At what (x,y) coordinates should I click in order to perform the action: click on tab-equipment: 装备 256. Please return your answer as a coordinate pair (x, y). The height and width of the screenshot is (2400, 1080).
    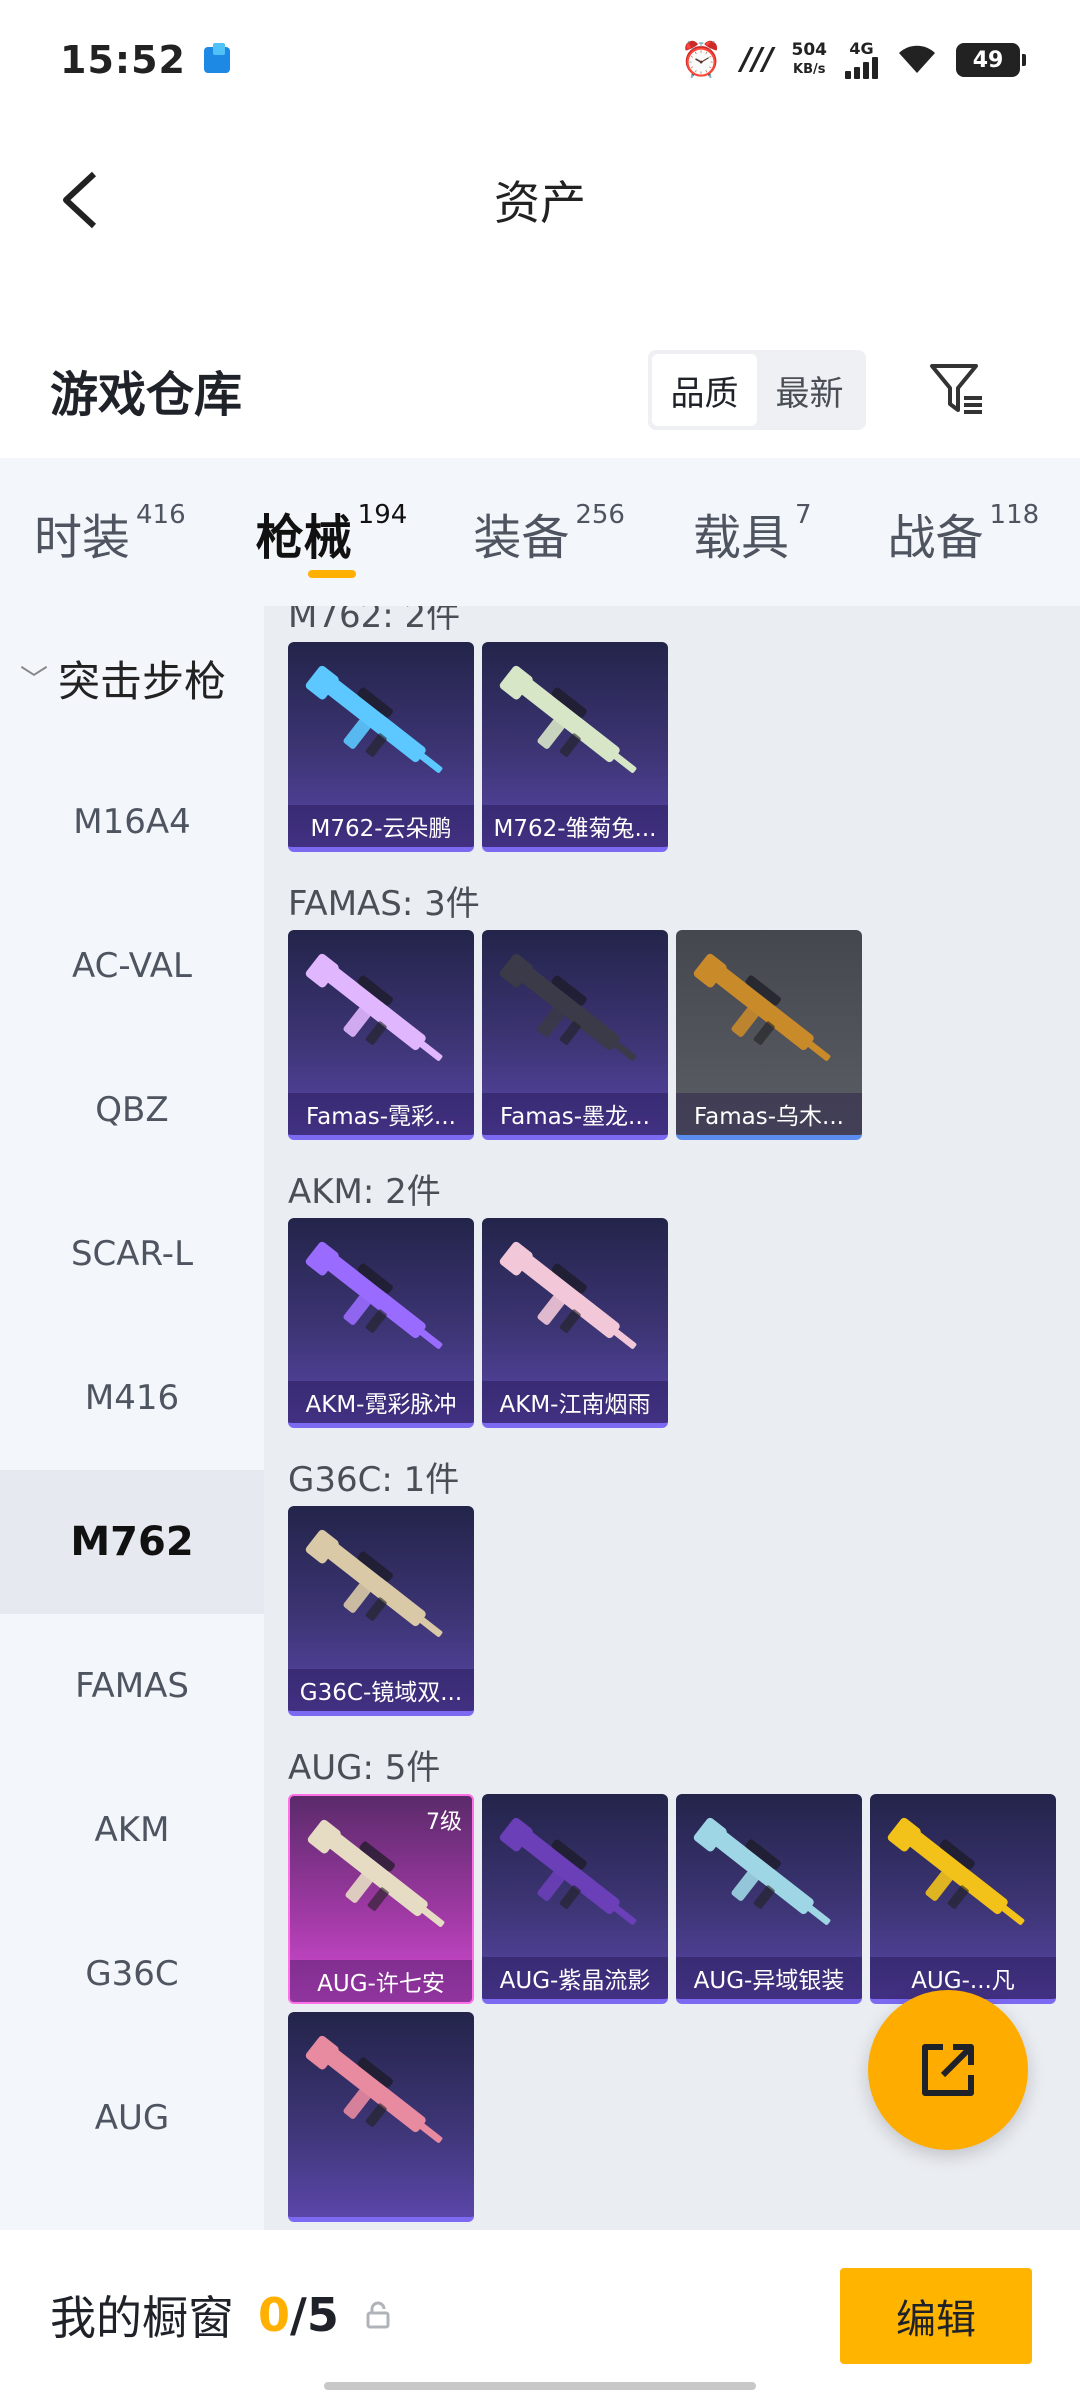
    Looking at the image, I should click on (549, 532).